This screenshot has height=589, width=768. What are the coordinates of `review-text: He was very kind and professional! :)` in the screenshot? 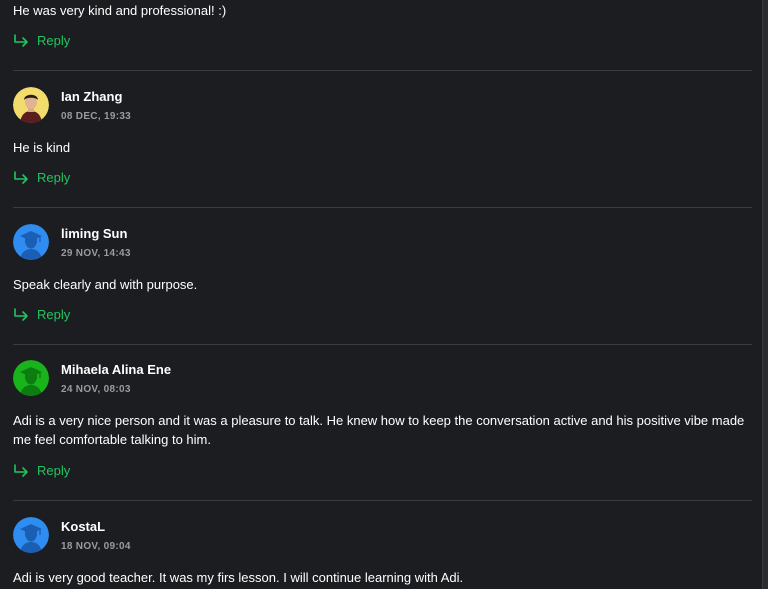 It's located at (120, 10).